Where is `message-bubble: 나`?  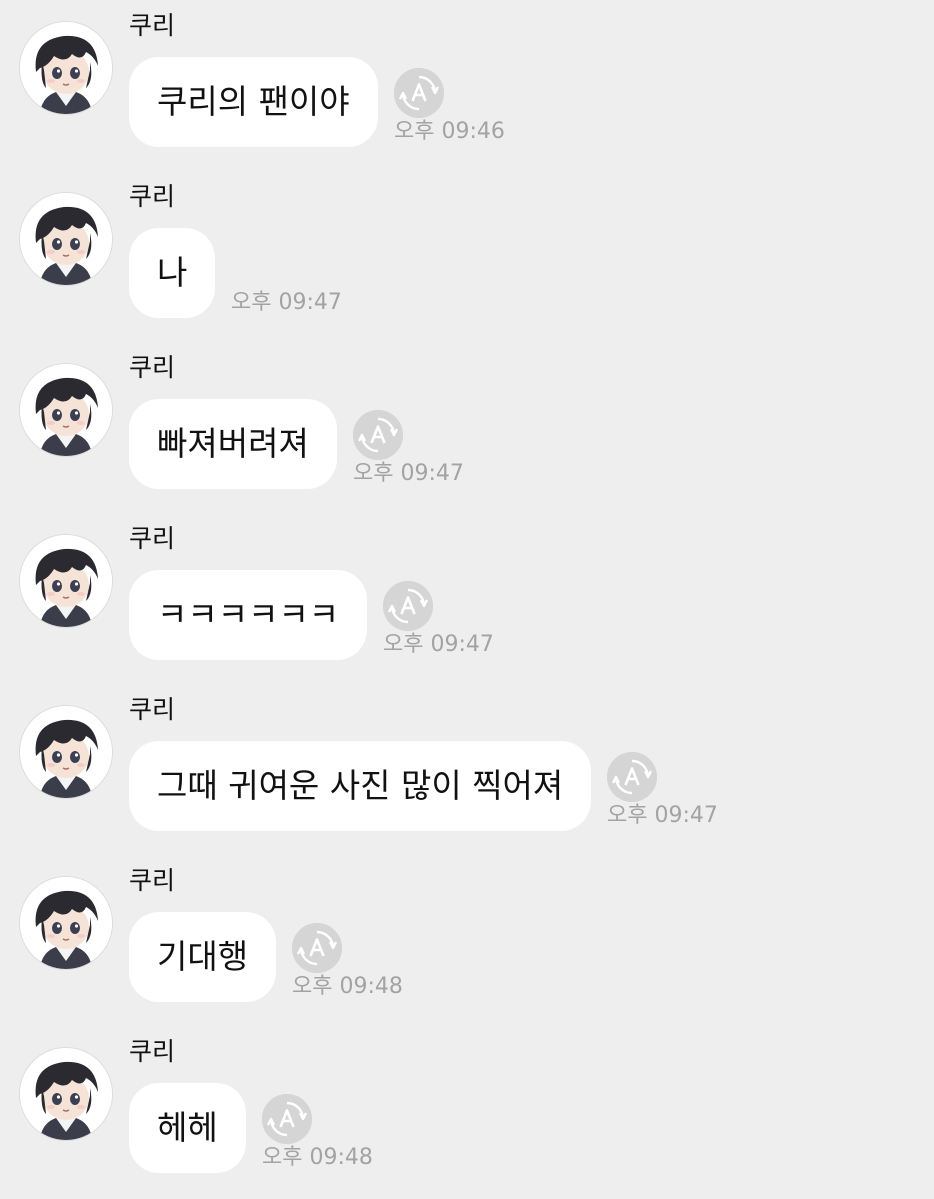 message-bubble: 나 is located at coordinates (172, 273).